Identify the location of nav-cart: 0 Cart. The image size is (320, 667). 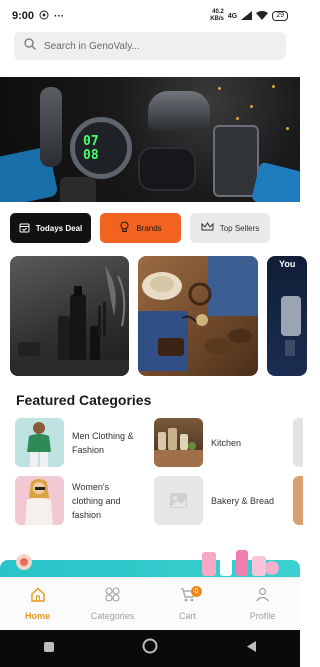
(187, 604).